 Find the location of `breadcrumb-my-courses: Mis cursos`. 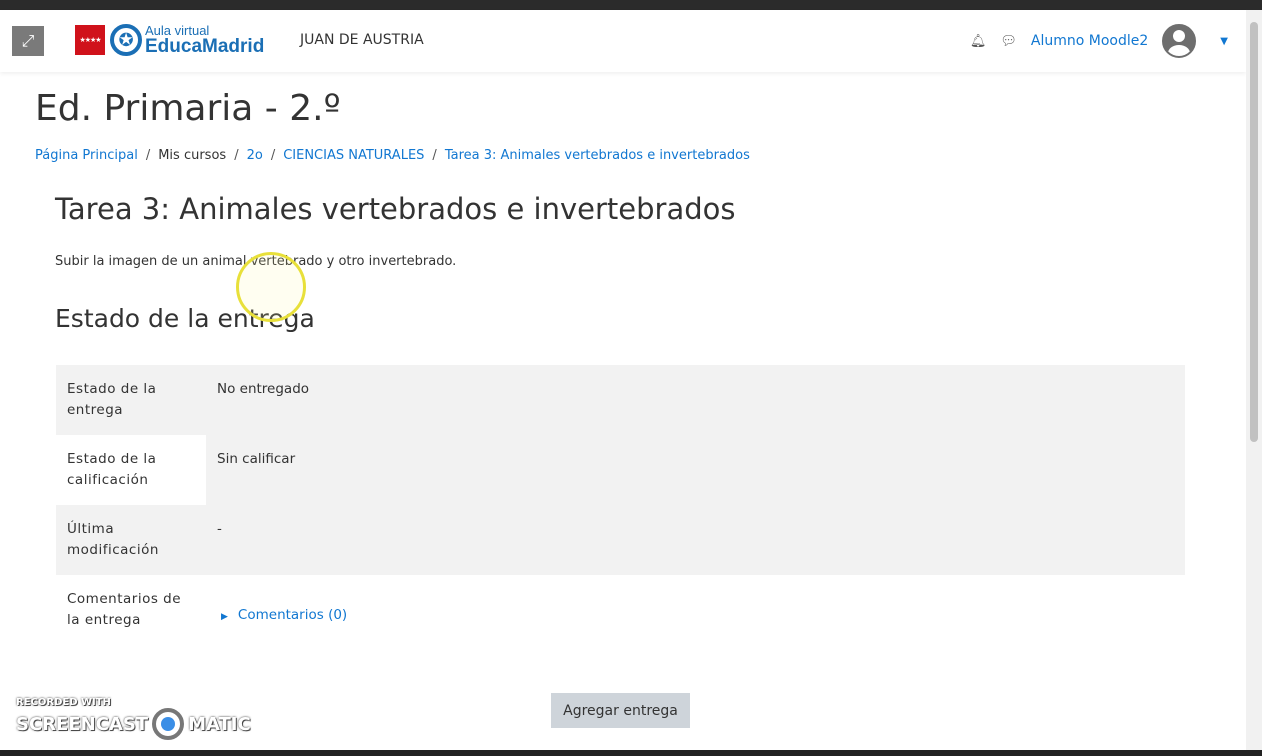

breadcrumb-my-courses: Mis cursos is located at coordinates (192, 155).